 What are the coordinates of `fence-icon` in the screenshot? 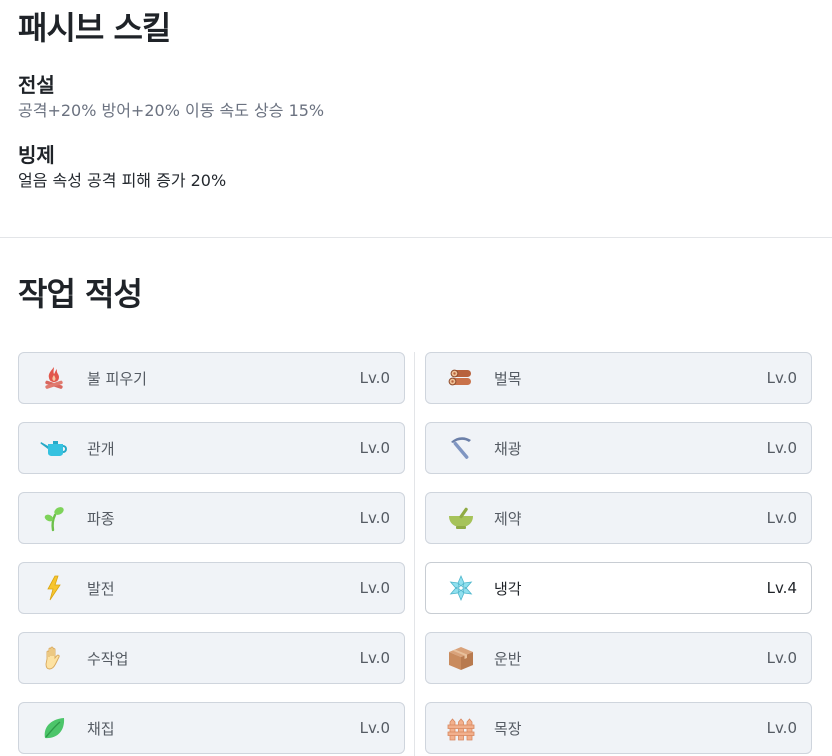 It's located at (461, 728).